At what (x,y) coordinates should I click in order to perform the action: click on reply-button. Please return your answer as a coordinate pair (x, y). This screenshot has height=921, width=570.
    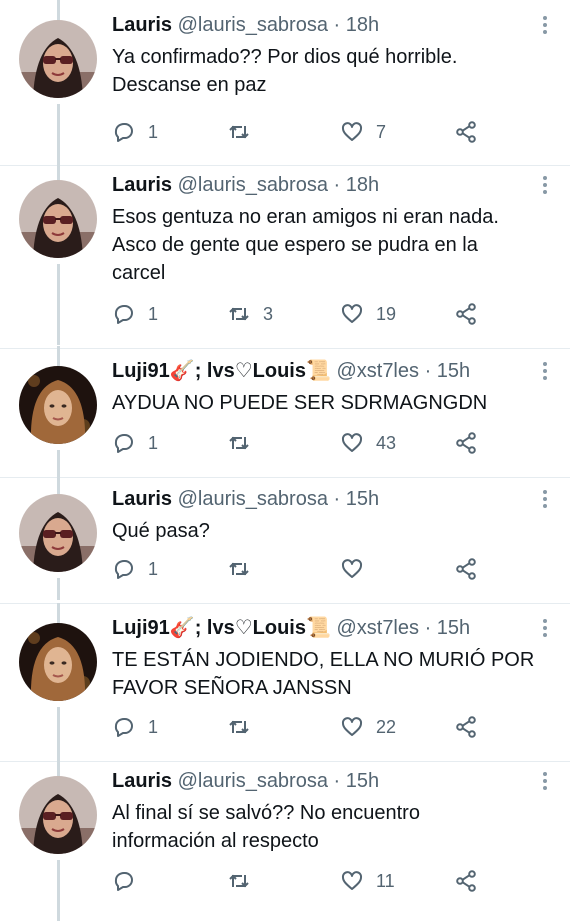
    Looking at the image, I should click on (124, 881).